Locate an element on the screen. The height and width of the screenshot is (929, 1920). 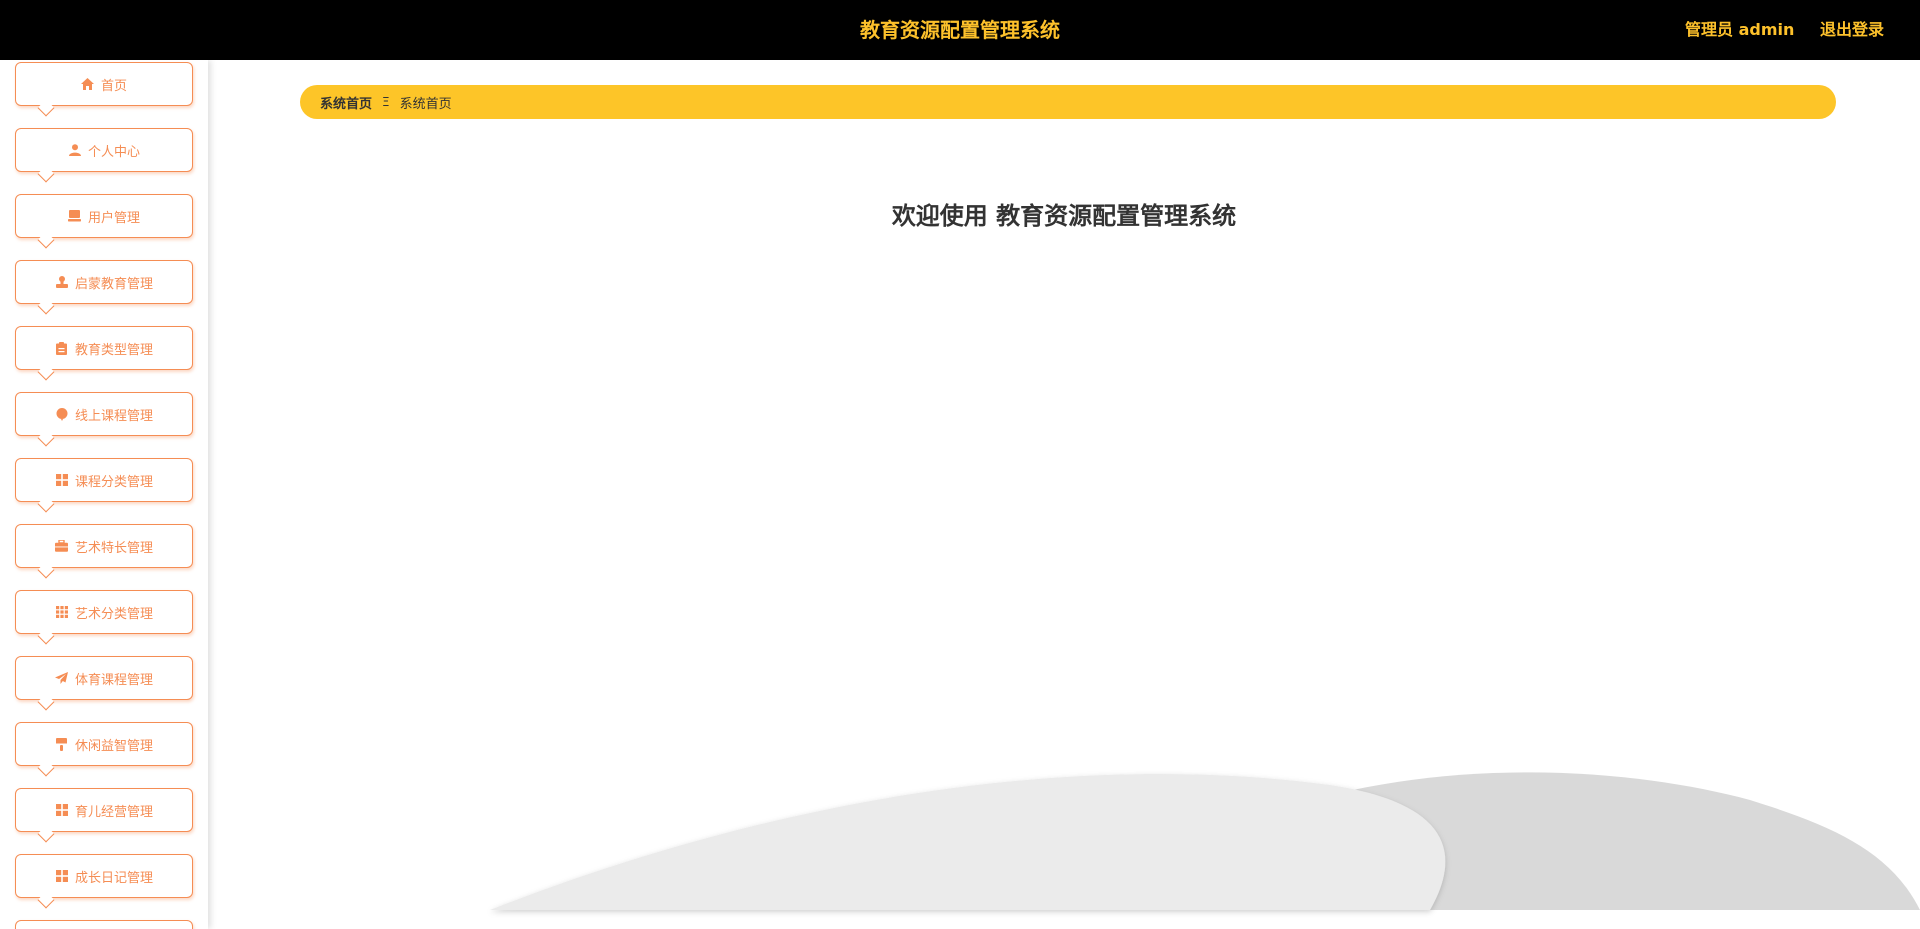
sidebar-item-education-type: 教育类型管理 is located at coordinates (104, 353).